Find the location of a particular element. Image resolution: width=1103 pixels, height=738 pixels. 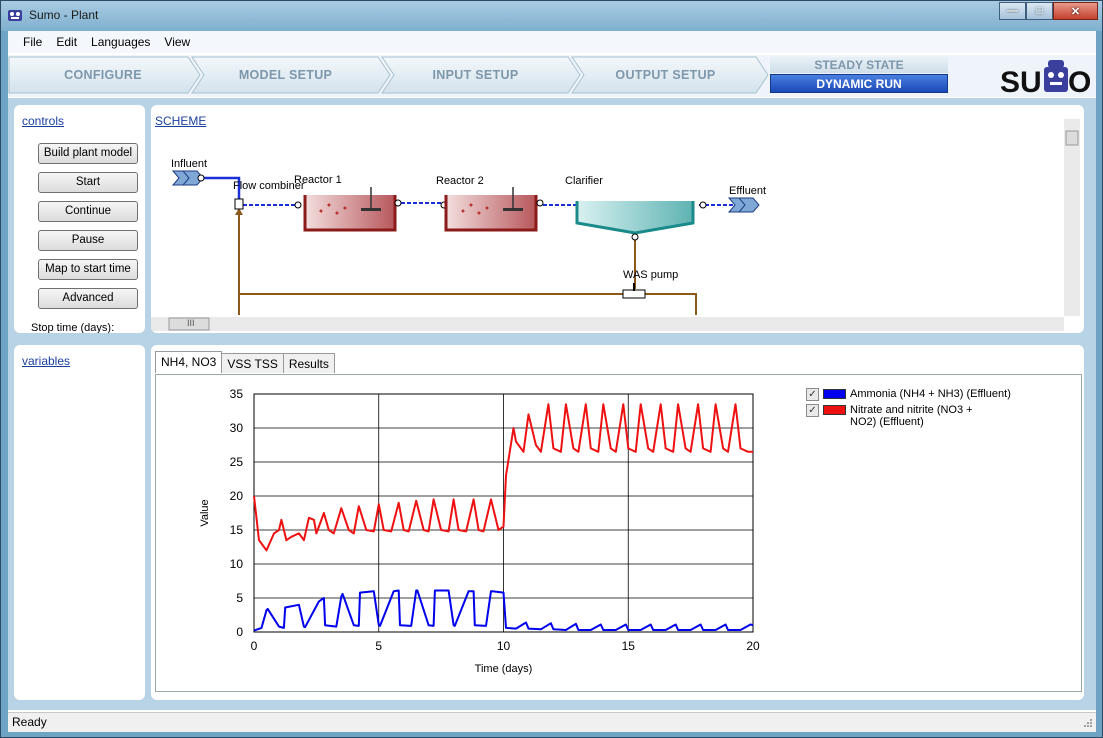

scheme-horizontal-scrollbar is located at coordinates (607, 324).